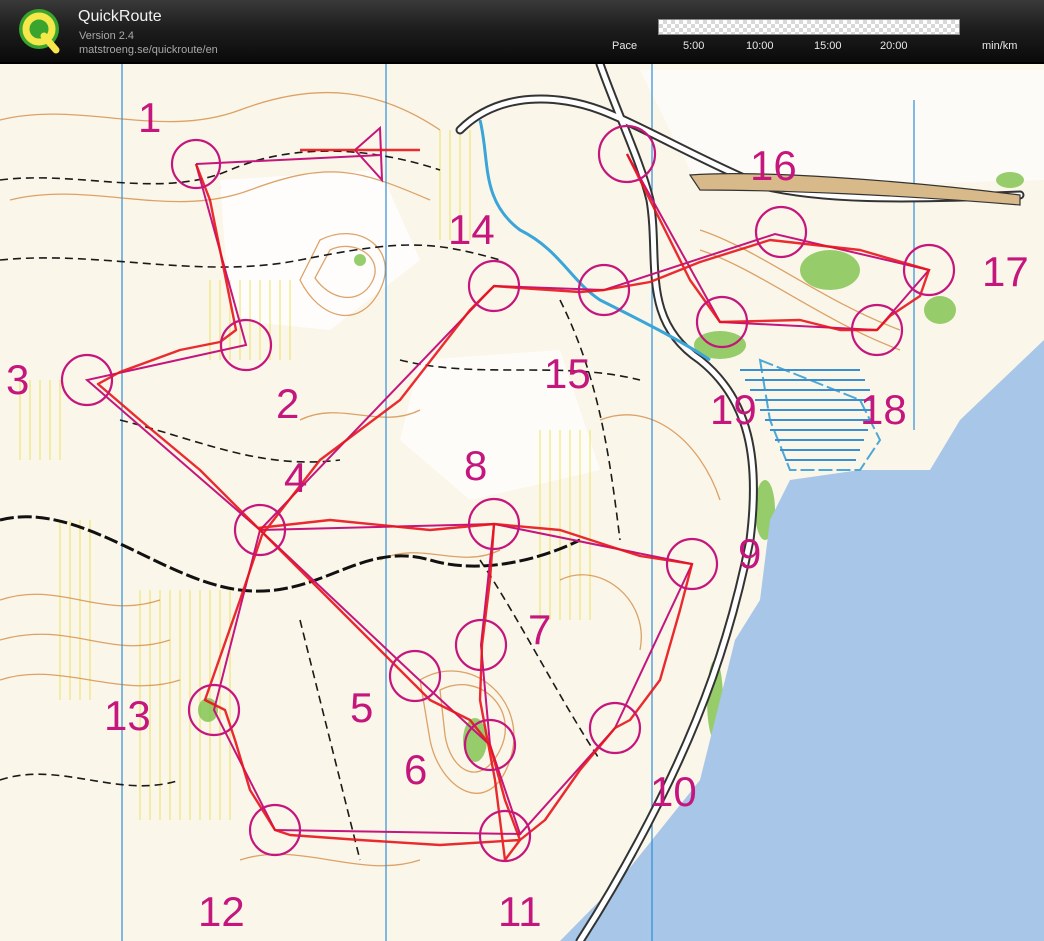 The width and height of the screenshot is (1044, 941). What do you see at coordinates (760, 46) in the screenshot?
I see `pace-tick: 10:00` at bounding box center [760, 46].